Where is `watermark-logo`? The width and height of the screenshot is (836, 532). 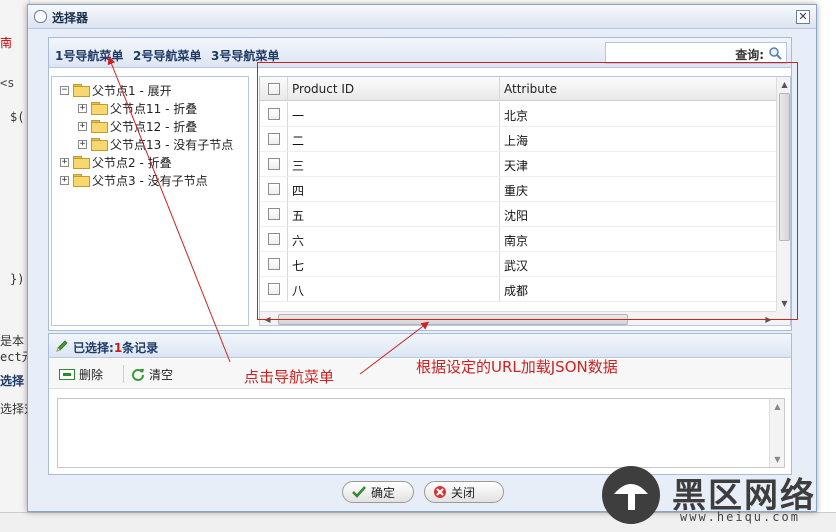 watermark-logo is located at coordinates (631, 495).